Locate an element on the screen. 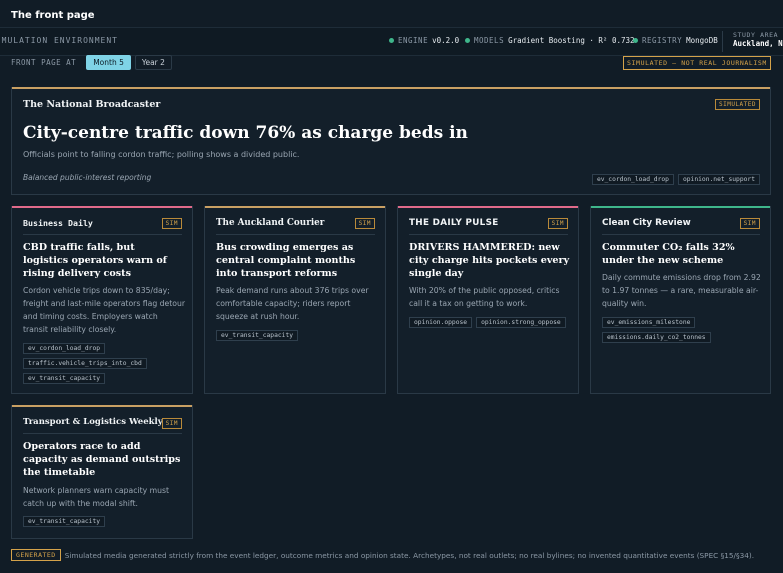 This screenshot has width=783, height=573. tag: opinion.strong_oppose is located at coordinates (521, 322).